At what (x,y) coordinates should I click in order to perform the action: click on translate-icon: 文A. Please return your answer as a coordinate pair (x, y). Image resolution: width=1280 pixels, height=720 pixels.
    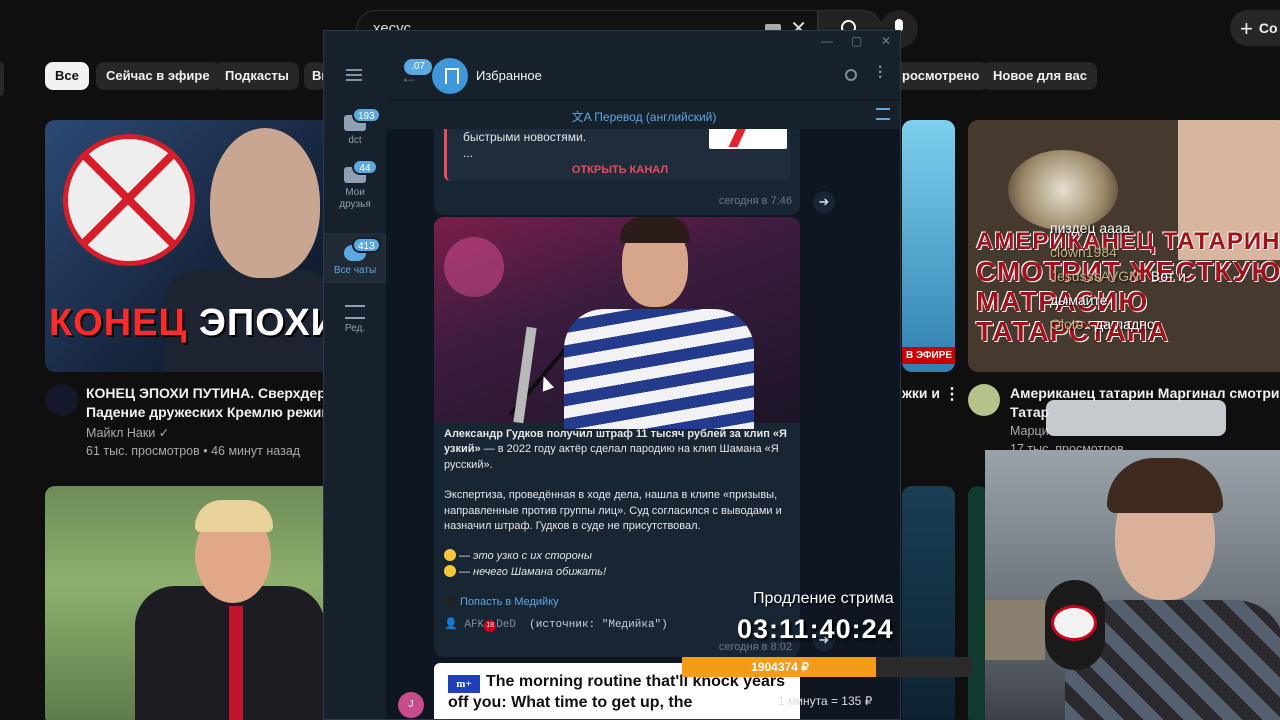
    Looking at the image, I should click on (583, 117).